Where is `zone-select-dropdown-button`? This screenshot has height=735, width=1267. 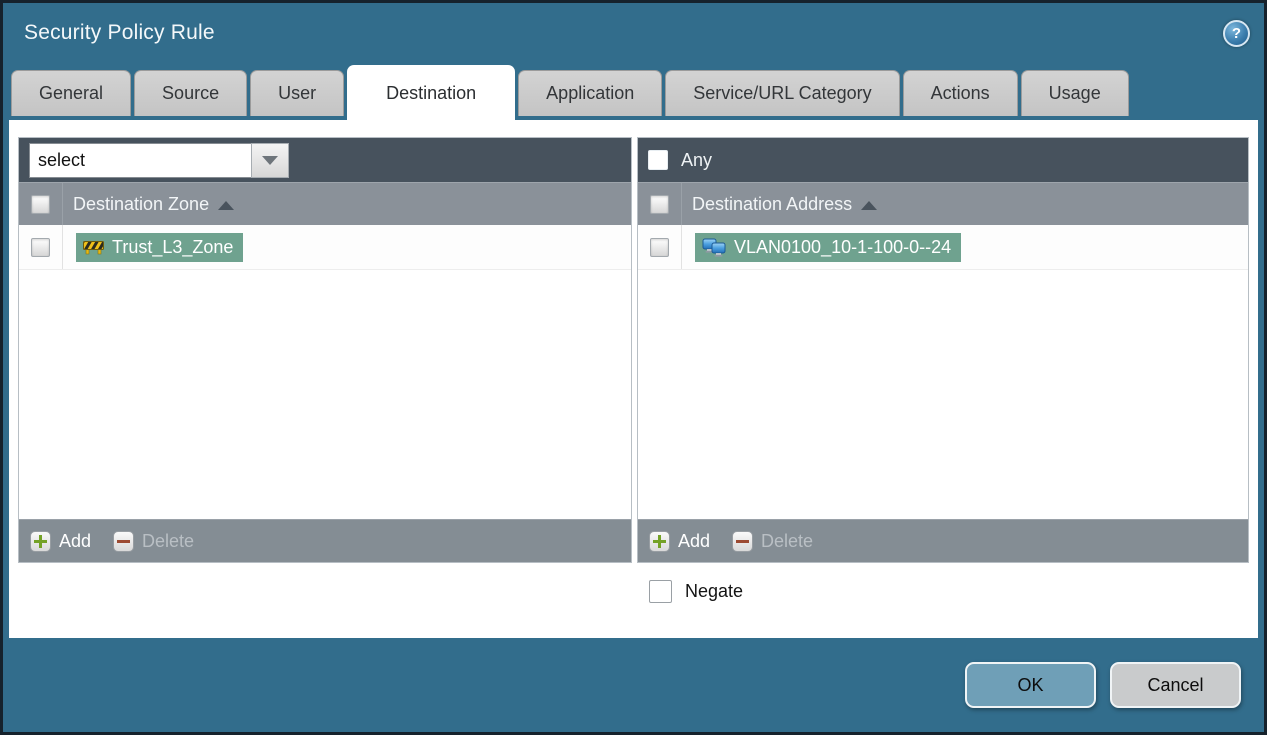 zone-select-dropdown-button is located at coordinates (270, 160).